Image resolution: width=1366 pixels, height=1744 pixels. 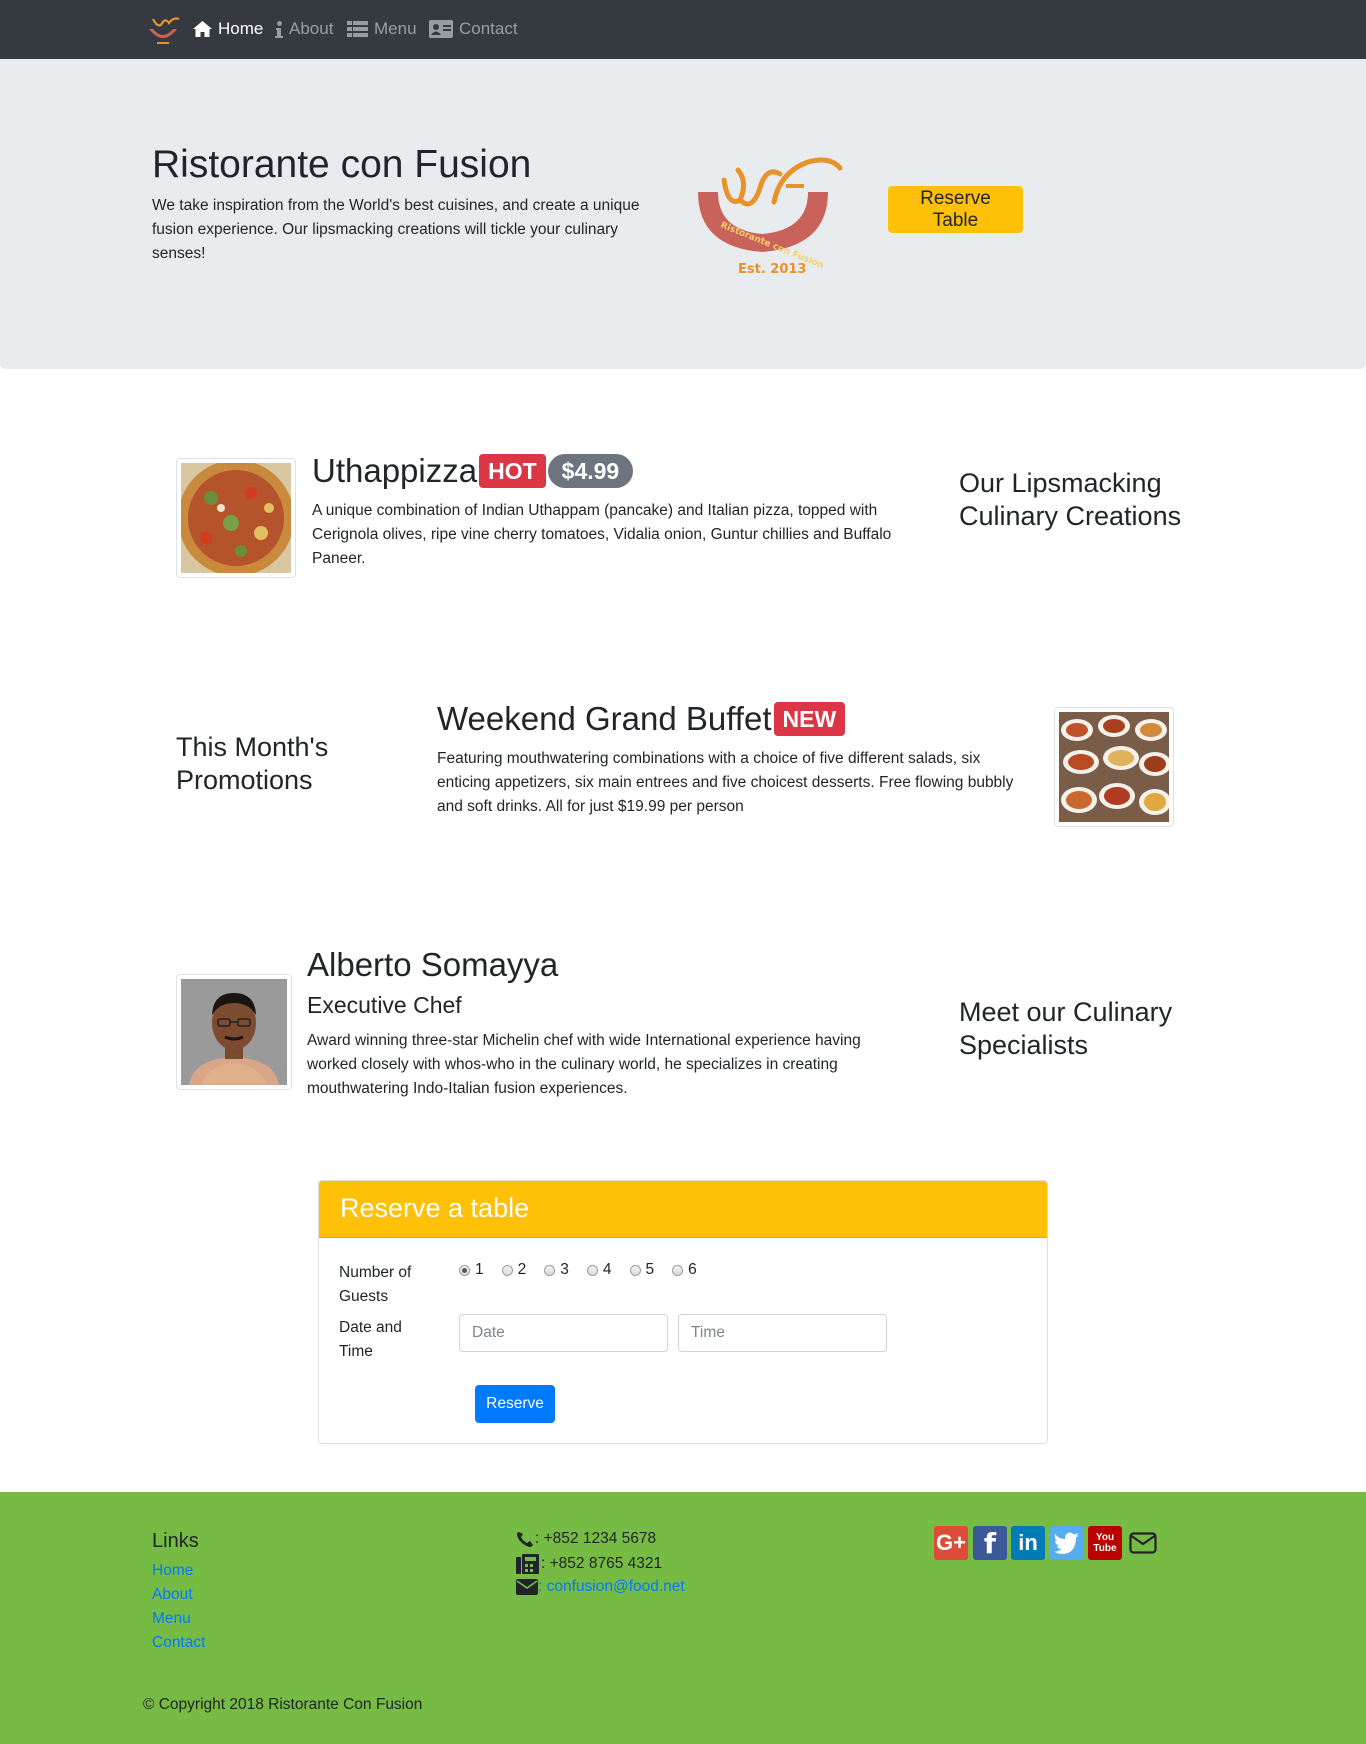 I want to click on promotion-heading: Weekend Grand Buffet NEW, so click(x=641, y=719).